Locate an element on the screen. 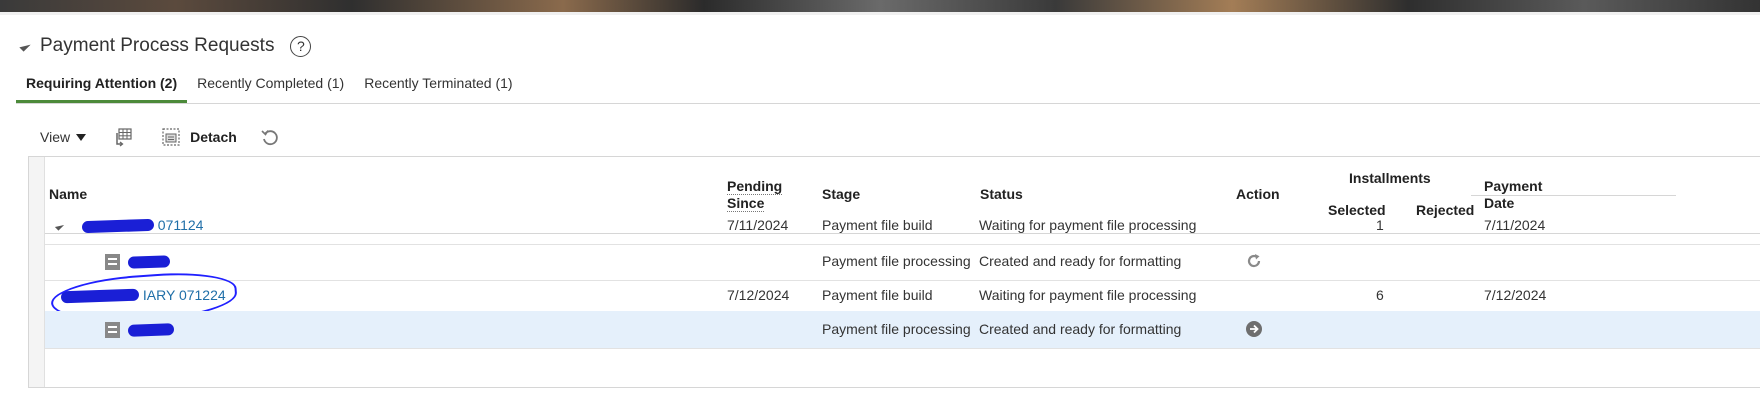  payment-date-cell: 7/12/2024 is located at coordinates (1515, 295).